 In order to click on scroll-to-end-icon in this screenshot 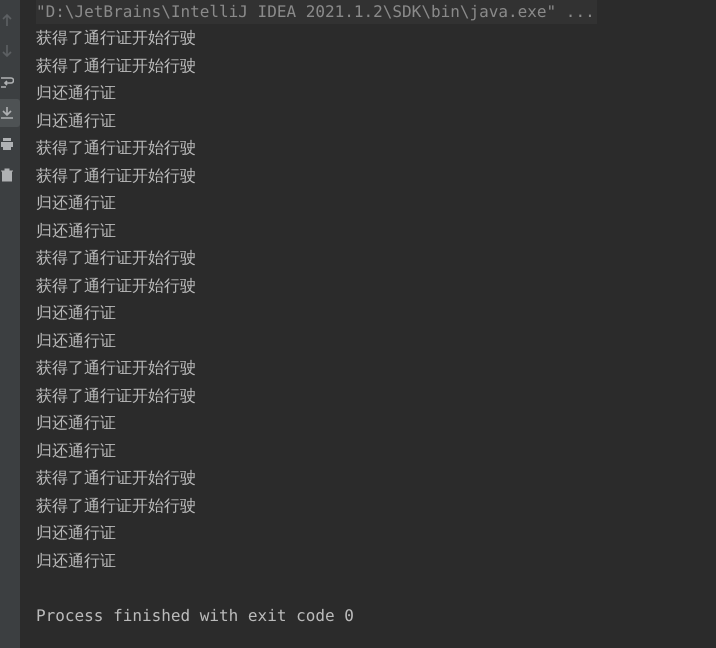, I will do `click(10, 113)`.